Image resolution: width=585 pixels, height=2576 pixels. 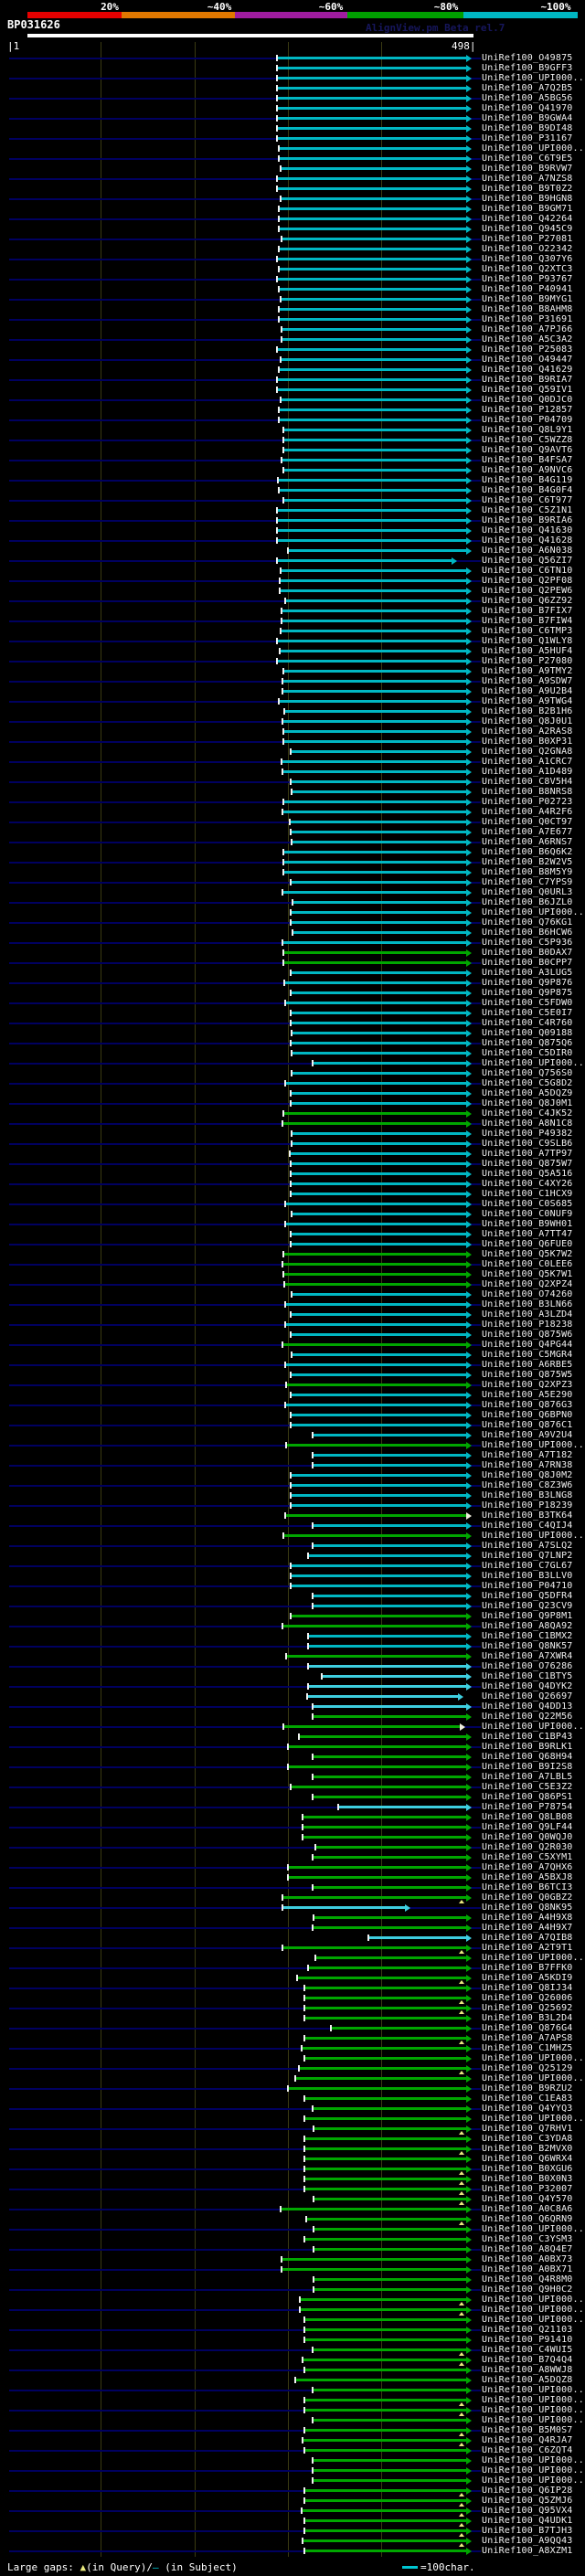 I want to click on hit-label: UniRef100_Q4DYK2, so click(x=528, y=1686).